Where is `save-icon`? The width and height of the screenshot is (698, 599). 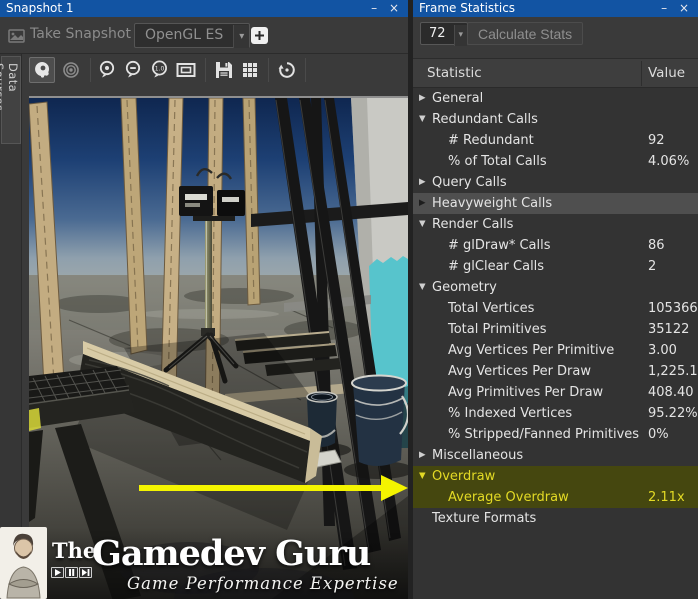 save-icon is located at coordinates (224, 70).